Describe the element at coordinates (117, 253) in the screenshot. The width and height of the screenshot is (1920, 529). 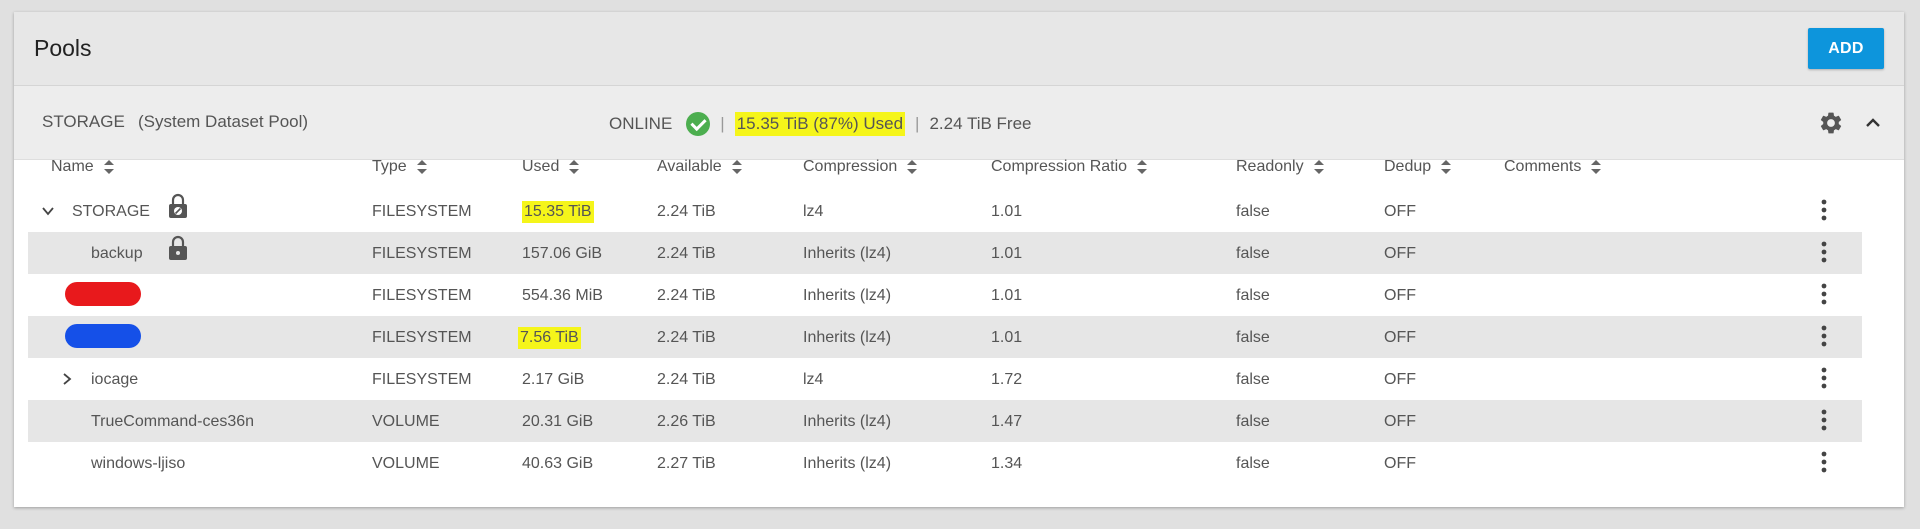
I see `row-name: backup` at that location.